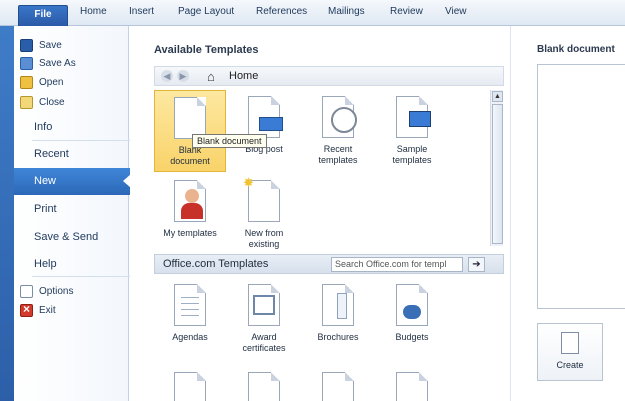 The width and height of the screenshot is (625, 401). Describe the element at coordinates (26, 291) in the screenshot. I see `options-icon` at that location.